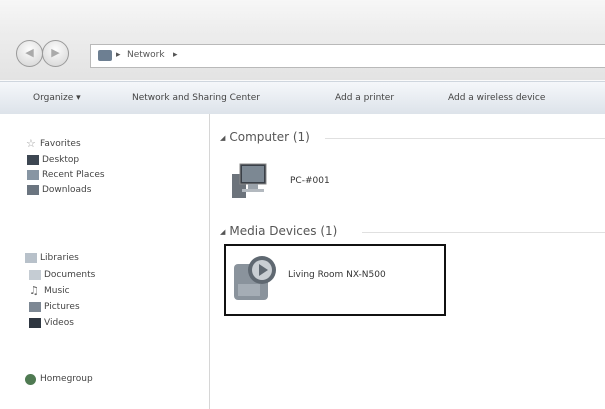 The width and height of the screenshot is (605, 409). I want to click on nav-recent-places: Recent Places, so click(73, 175).